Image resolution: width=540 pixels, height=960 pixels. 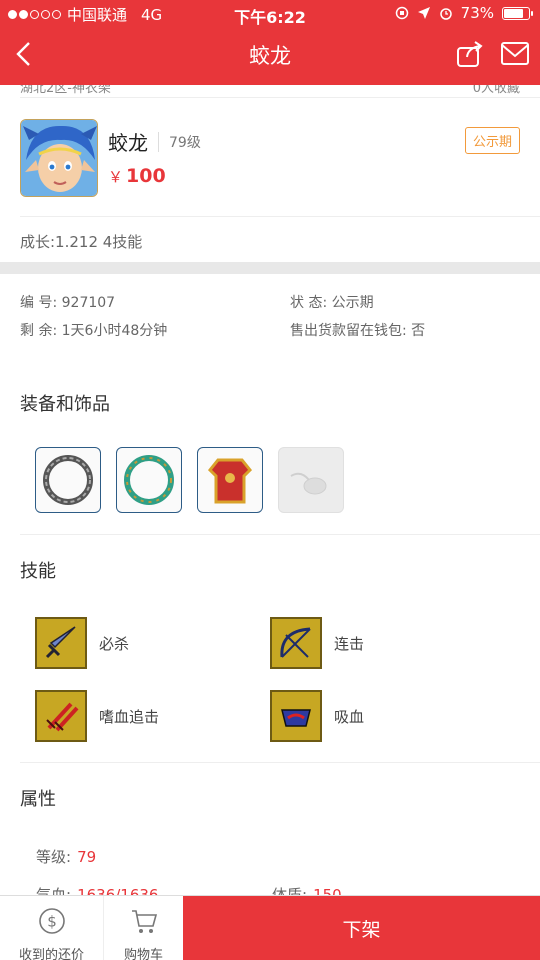 What do you see at coordinates (496, 90) in the screenshot?
I see `favorite-count: 0人收藏` at bounding box center [496, 90].